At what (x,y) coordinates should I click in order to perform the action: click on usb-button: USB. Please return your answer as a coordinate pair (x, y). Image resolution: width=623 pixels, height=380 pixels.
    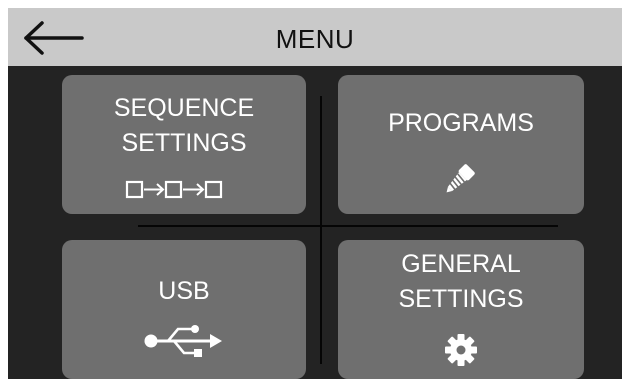
    Looking at the image, I should click on (184, 309).